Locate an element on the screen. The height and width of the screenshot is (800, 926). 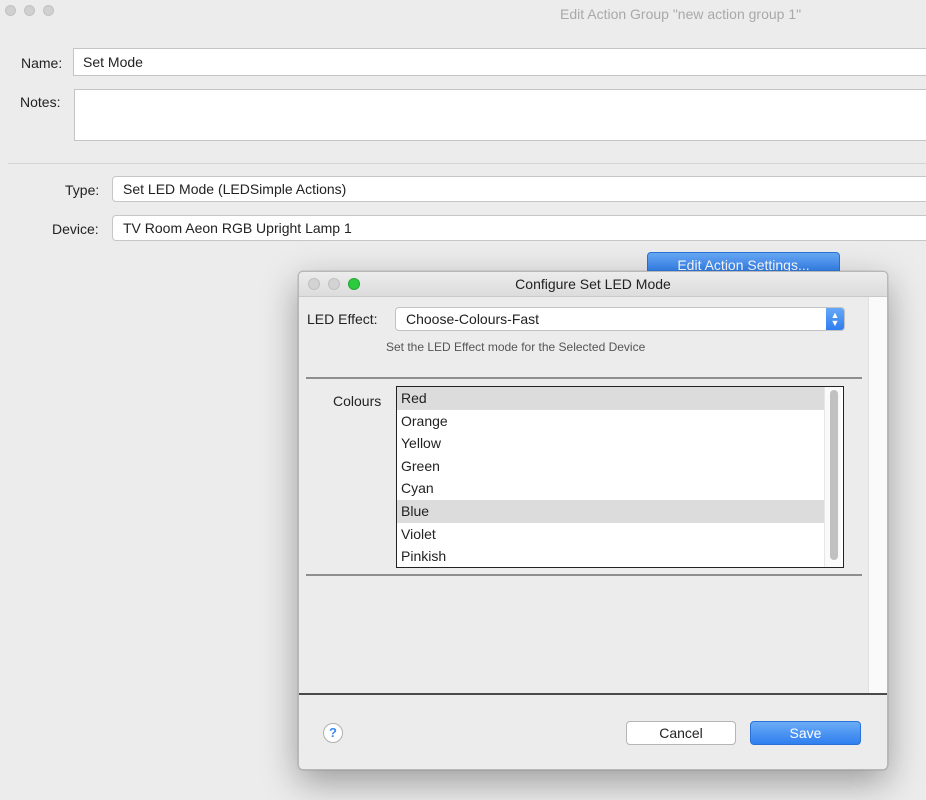
colours-label: Colours is located at coordinates (357, 401).